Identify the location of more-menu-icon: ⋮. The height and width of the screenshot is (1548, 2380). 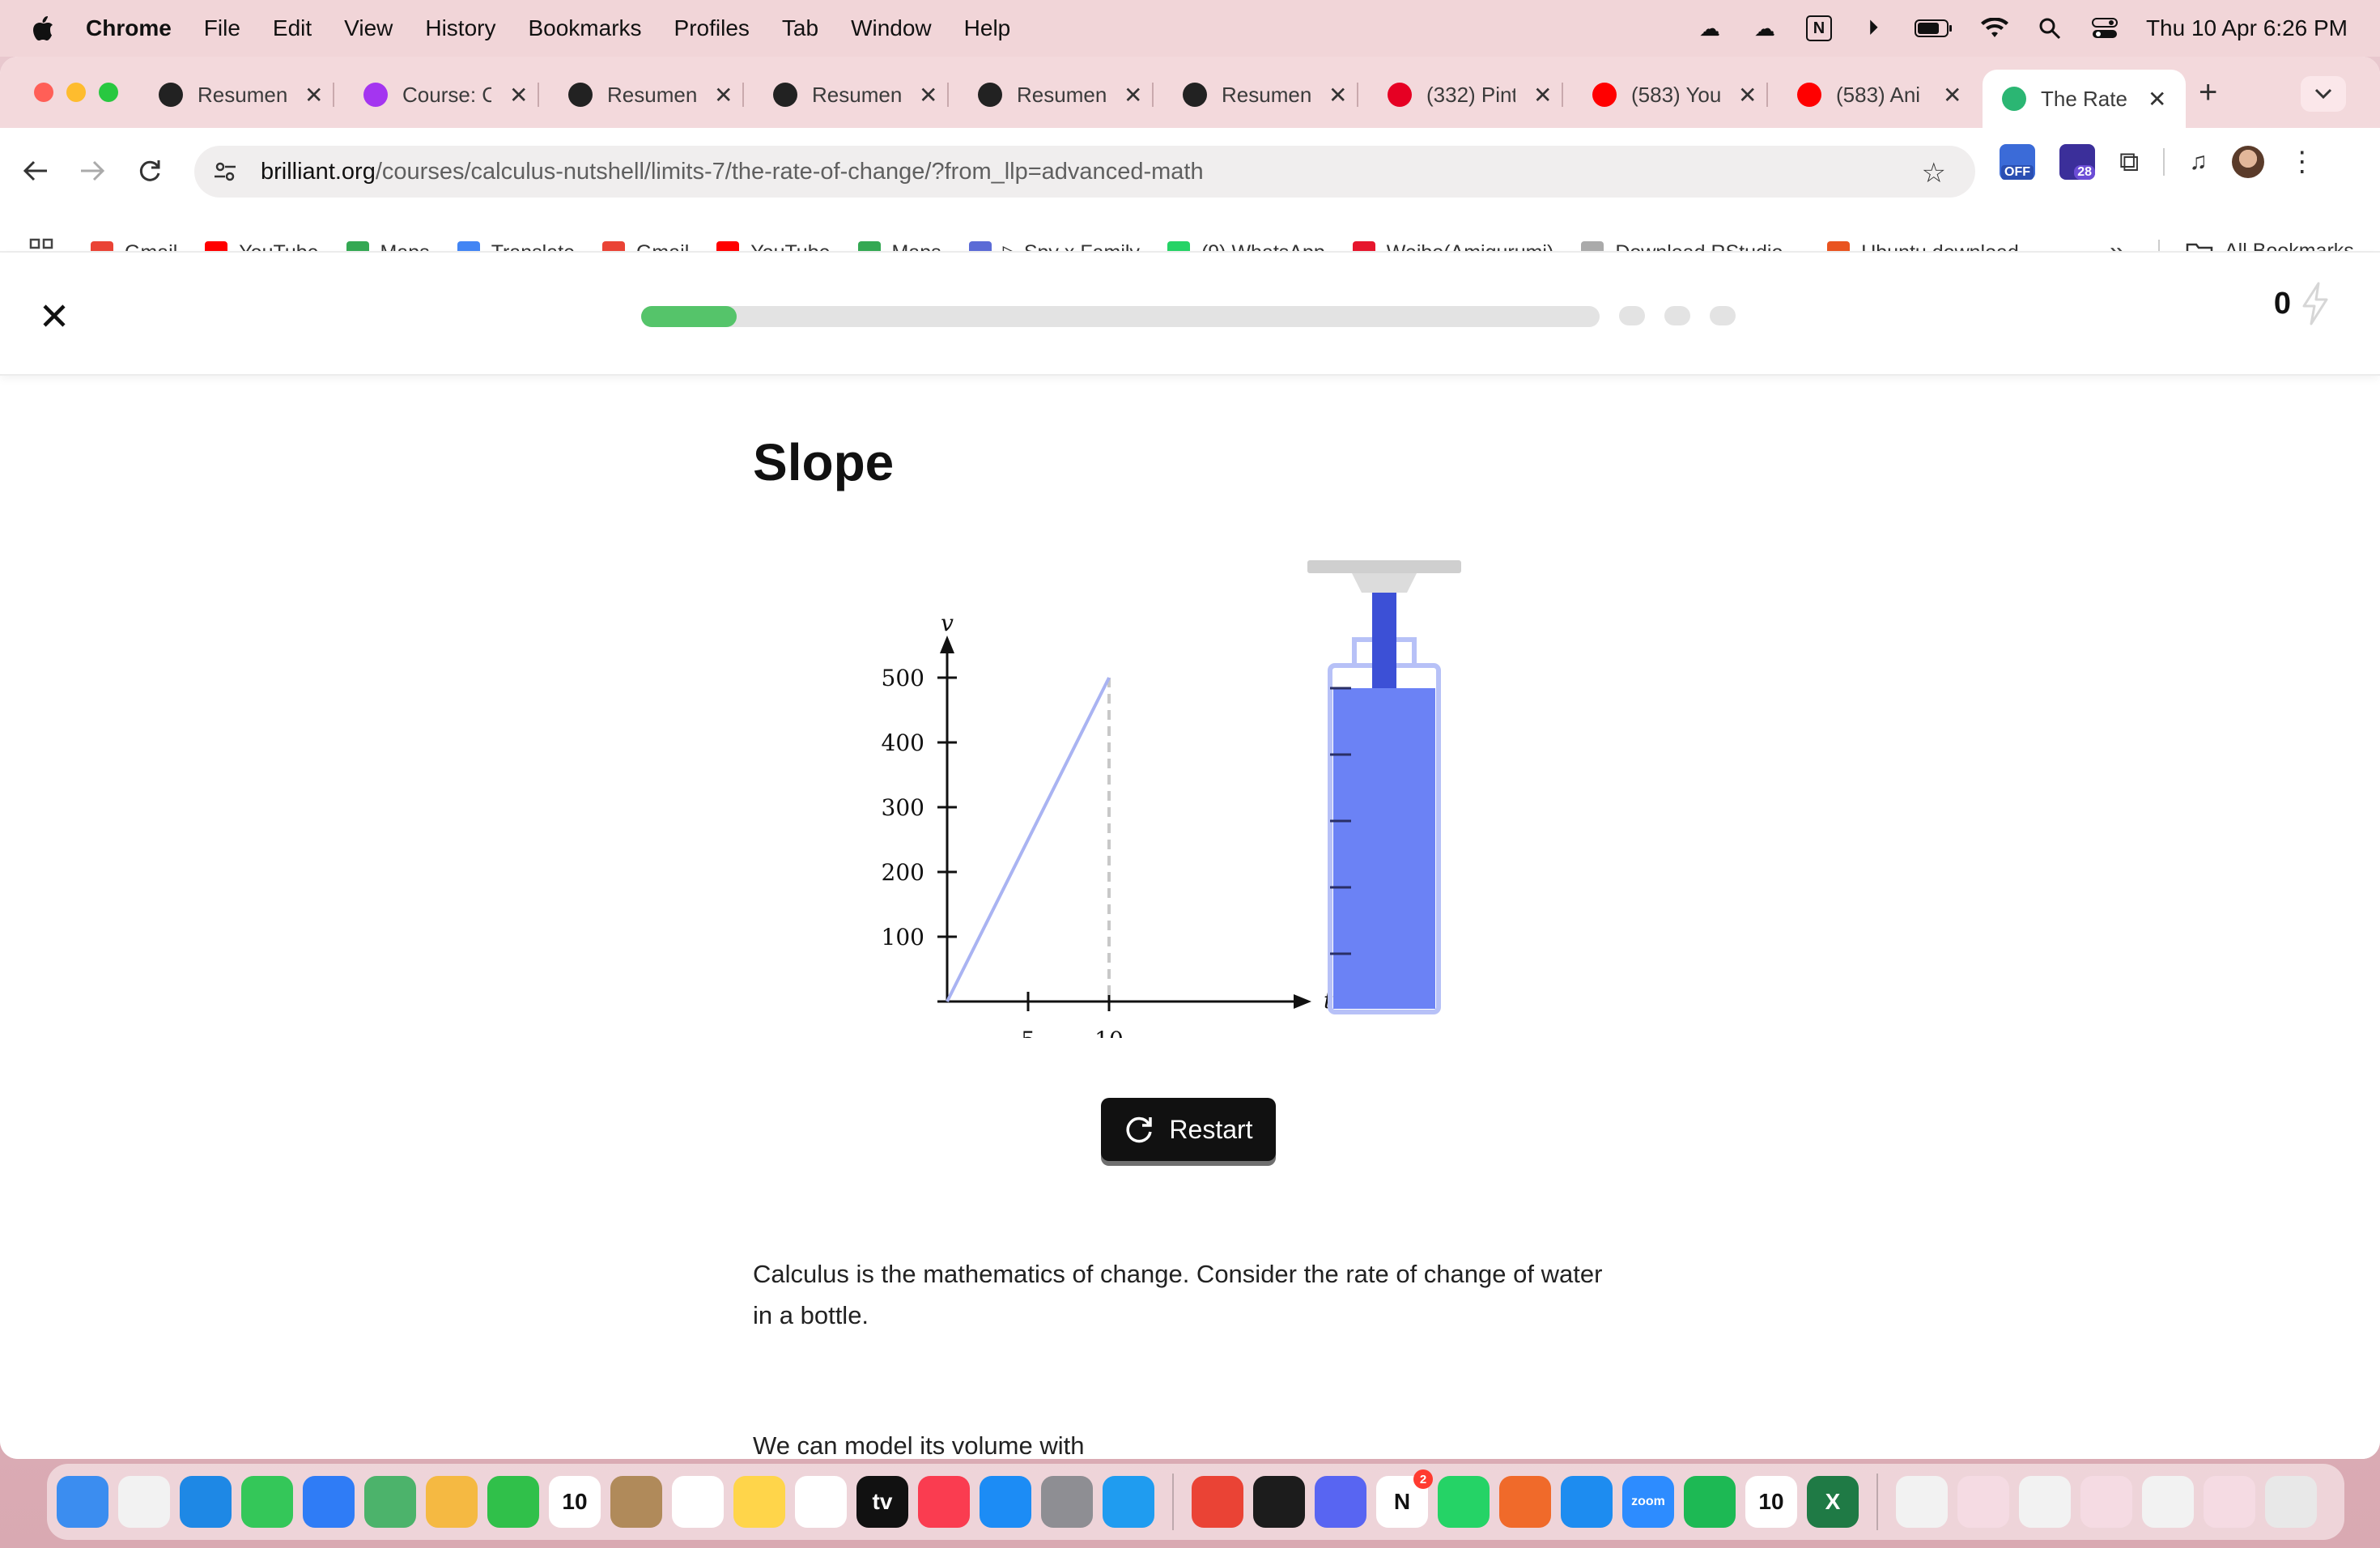
(2302, 162).